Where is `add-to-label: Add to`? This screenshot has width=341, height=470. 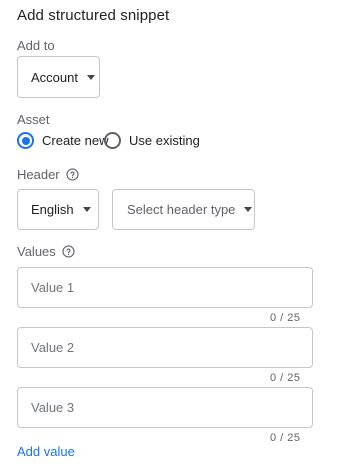
add-to-label: Add to is located at coordinates (36, 45).